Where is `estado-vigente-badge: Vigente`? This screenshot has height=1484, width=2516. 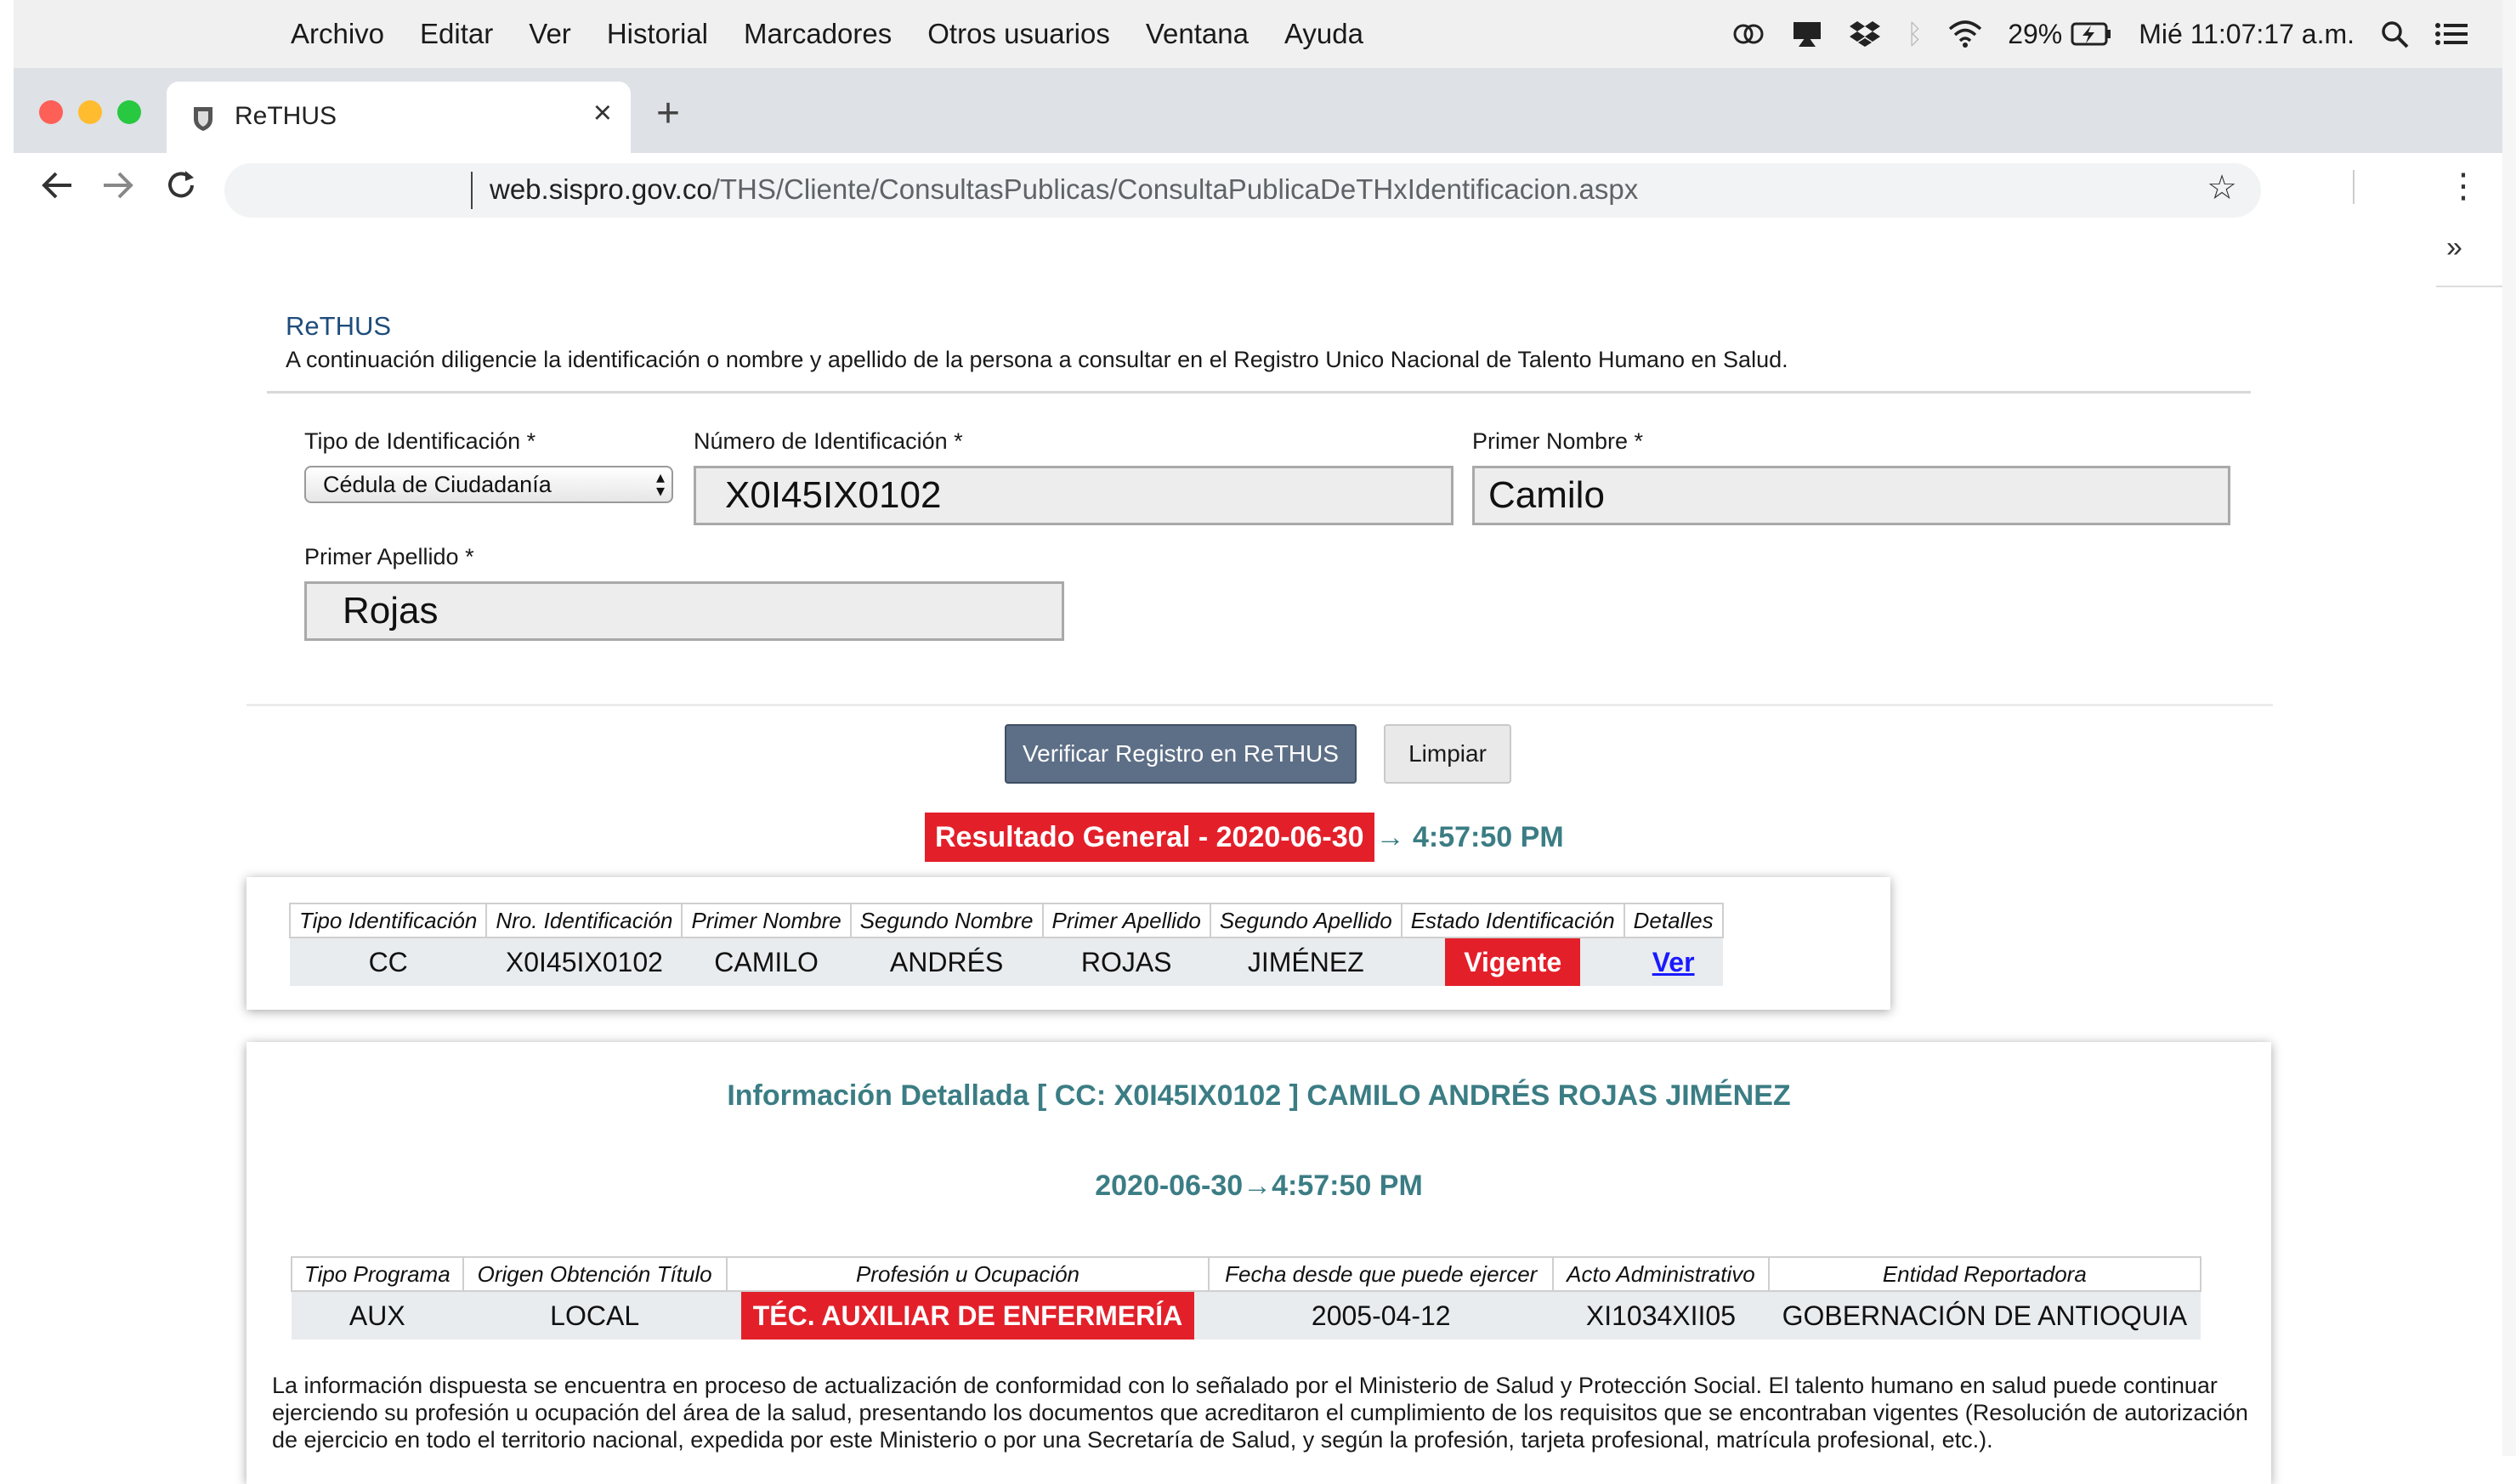
estado-vigente-badge: Vigente is located at coordinates (1513, 962).